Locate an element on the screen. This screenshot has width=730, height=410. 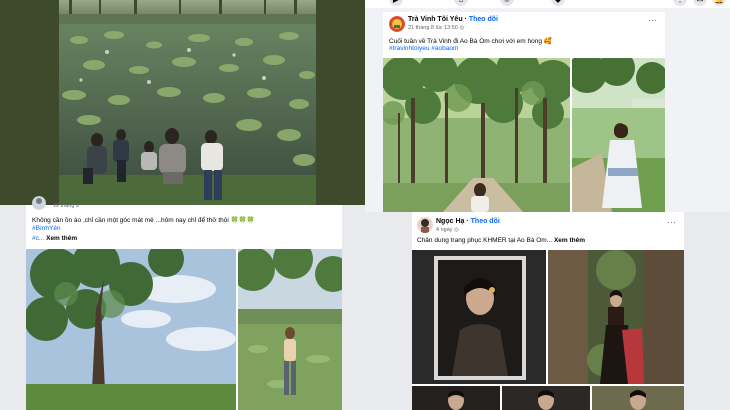
post-timestamp: 21 tháng 8 lúc 13:50 is located at coordinates (433, 28).